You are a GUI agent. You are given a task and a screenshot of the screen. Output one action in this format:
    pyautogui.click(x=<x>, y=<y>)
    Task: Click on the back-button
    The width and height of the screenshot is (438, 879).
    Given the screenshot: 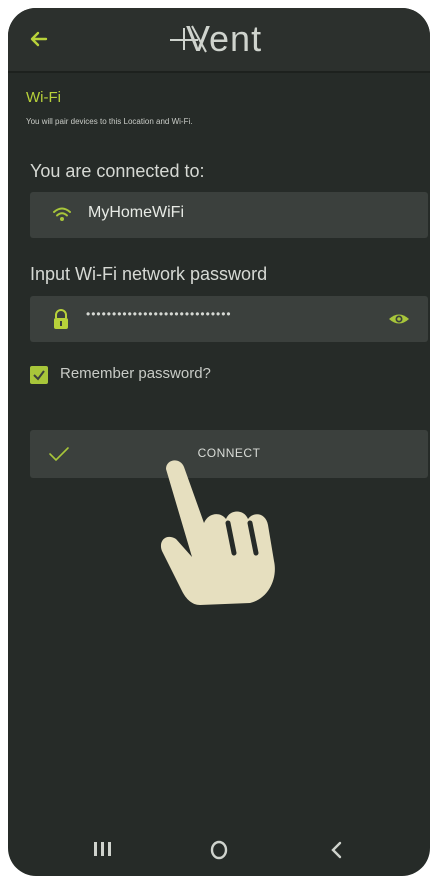 What is the action you would take?
    pyautogui.click(x=39, y=39)
    